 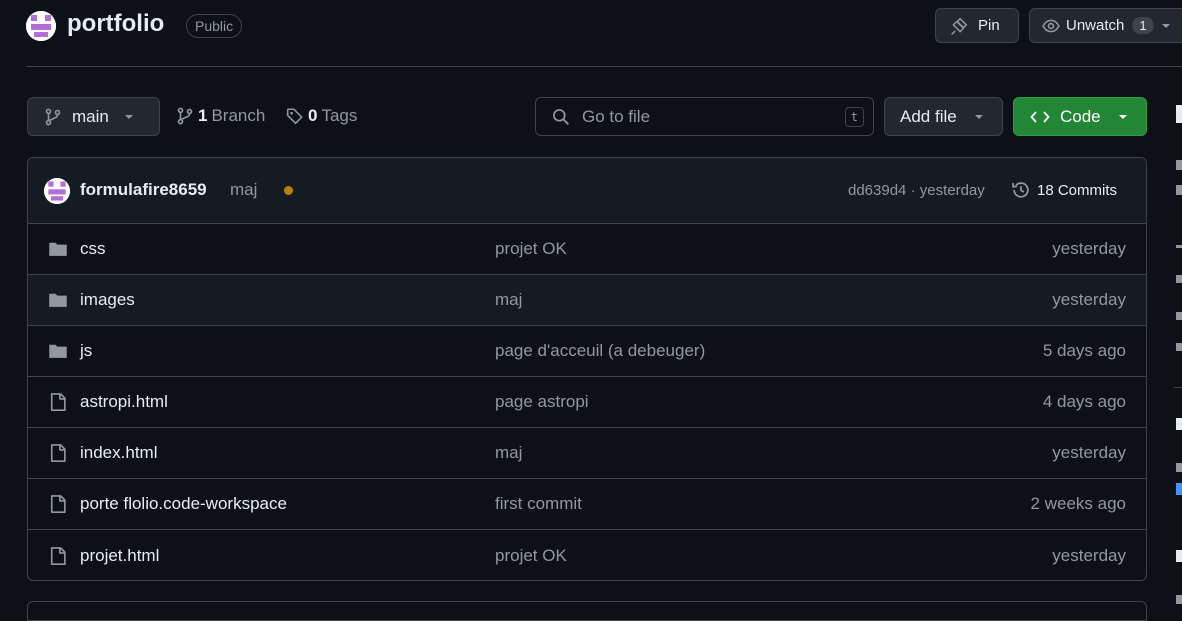 I want to click on commits-count: 18 Commits, so click(x=1077, y=190).